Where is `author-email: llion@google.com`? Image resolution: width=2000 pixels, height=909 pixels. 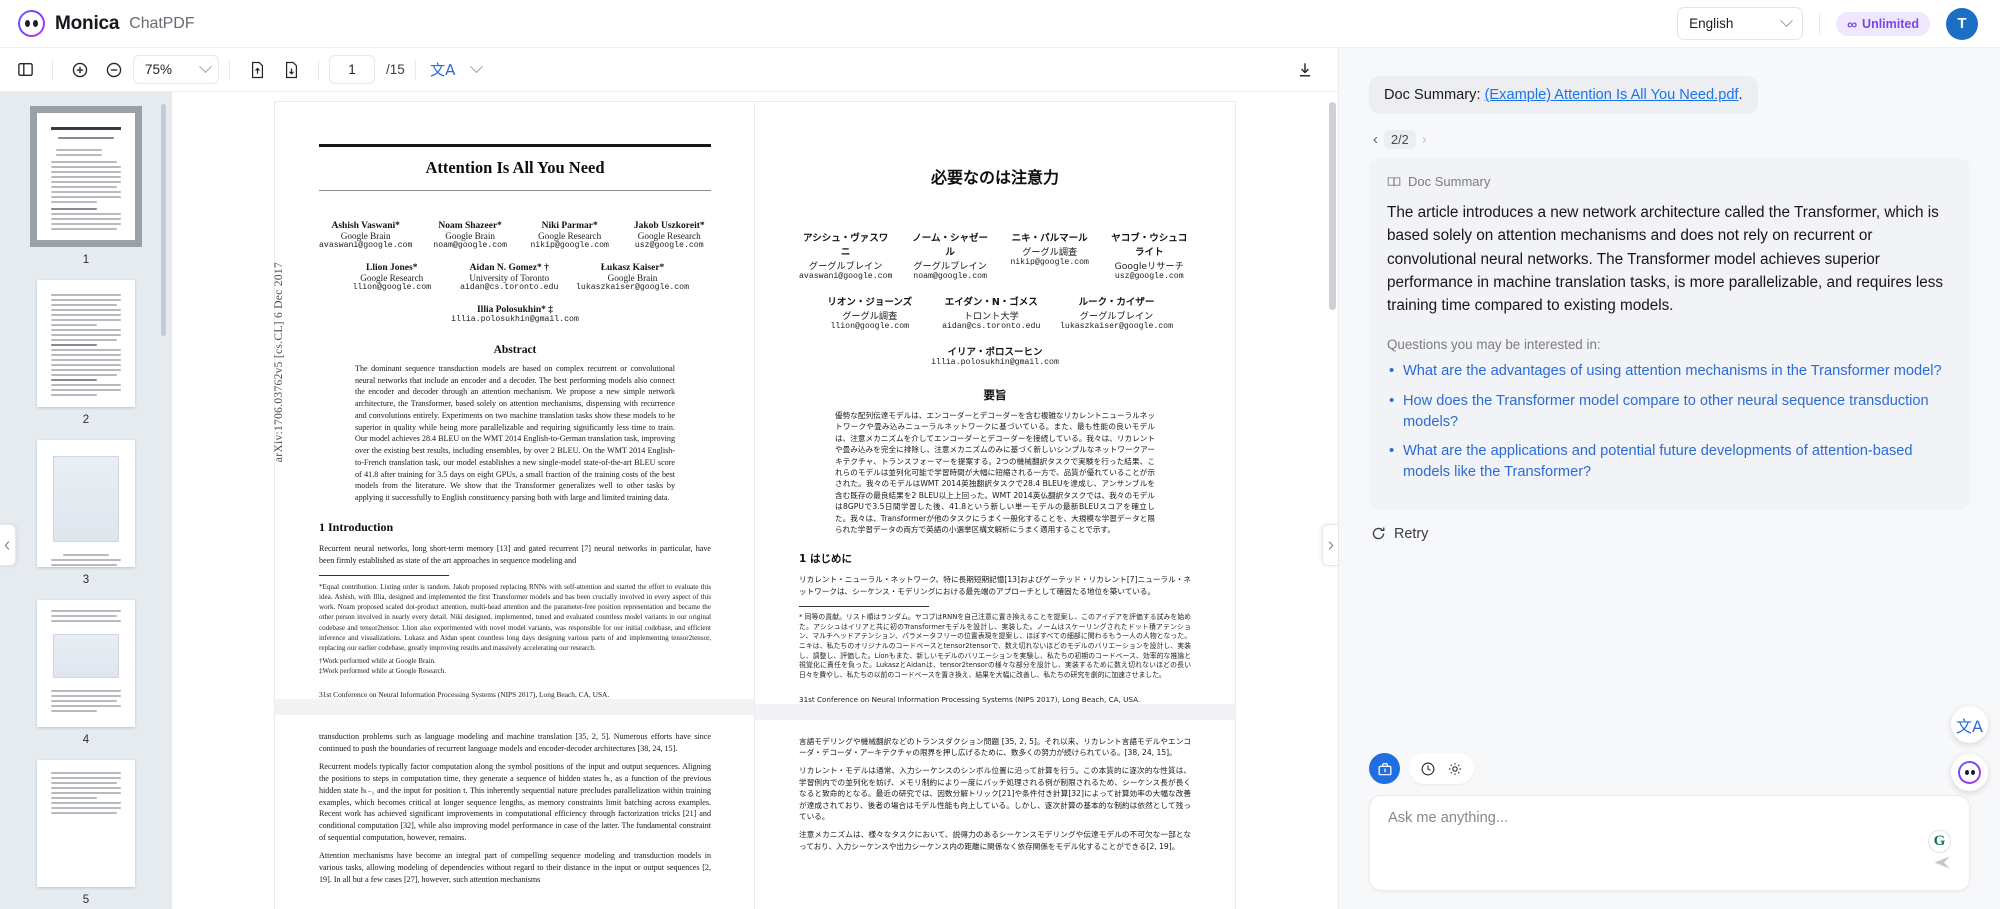 author-email: llion@google.com is located at coordinates (870, 326).